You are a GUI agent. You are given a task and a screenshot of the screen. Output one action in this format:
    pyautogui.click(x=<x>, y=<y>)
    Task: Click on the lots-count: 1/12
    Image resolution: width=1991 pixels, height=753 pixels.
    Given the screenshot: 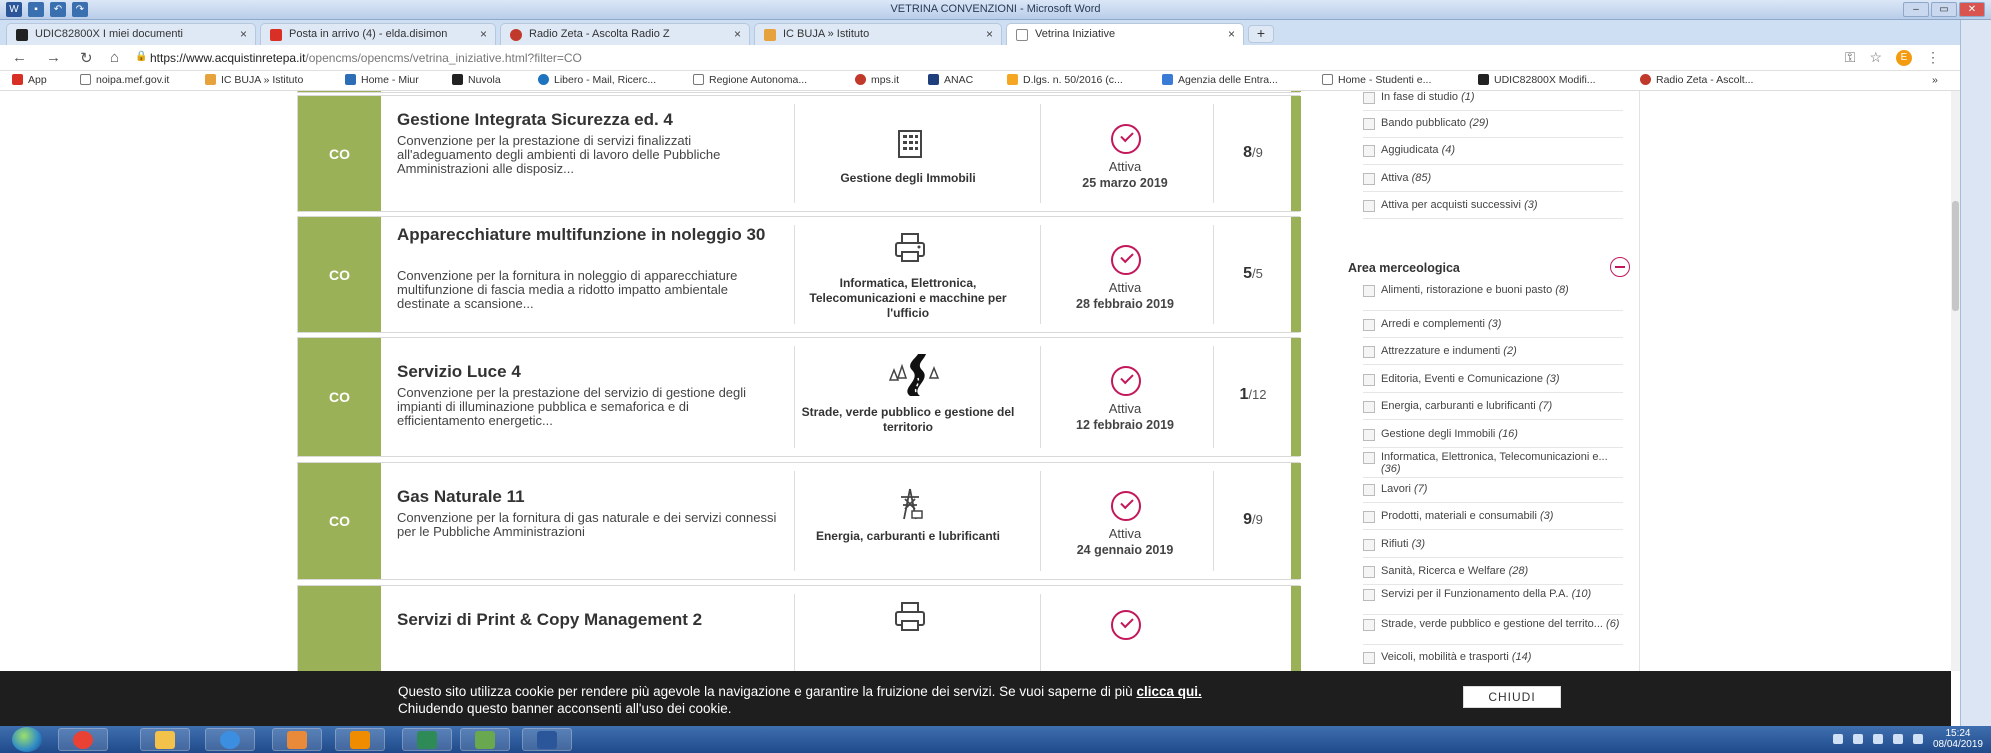 What is the action you would take?
    pyautogui.click(x=1253, y=395)
    